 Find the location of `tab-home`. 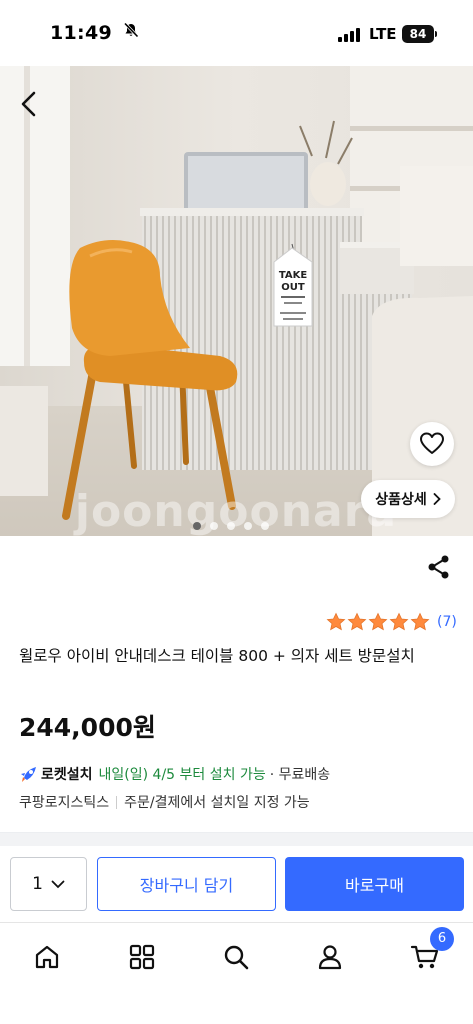

tab-home is located at coordinates (47, 957).